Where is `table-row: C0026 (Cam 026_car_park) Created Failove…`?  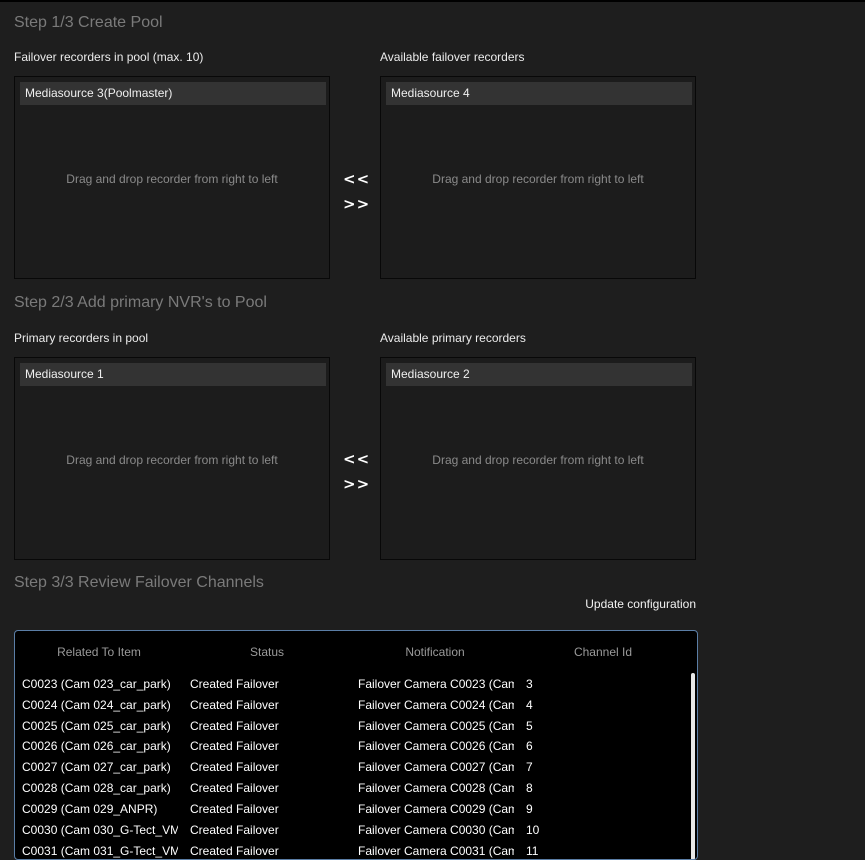 table-row: C0026 (Cam 026_car_park) Created Failove… is located at coordinates (352, 746).